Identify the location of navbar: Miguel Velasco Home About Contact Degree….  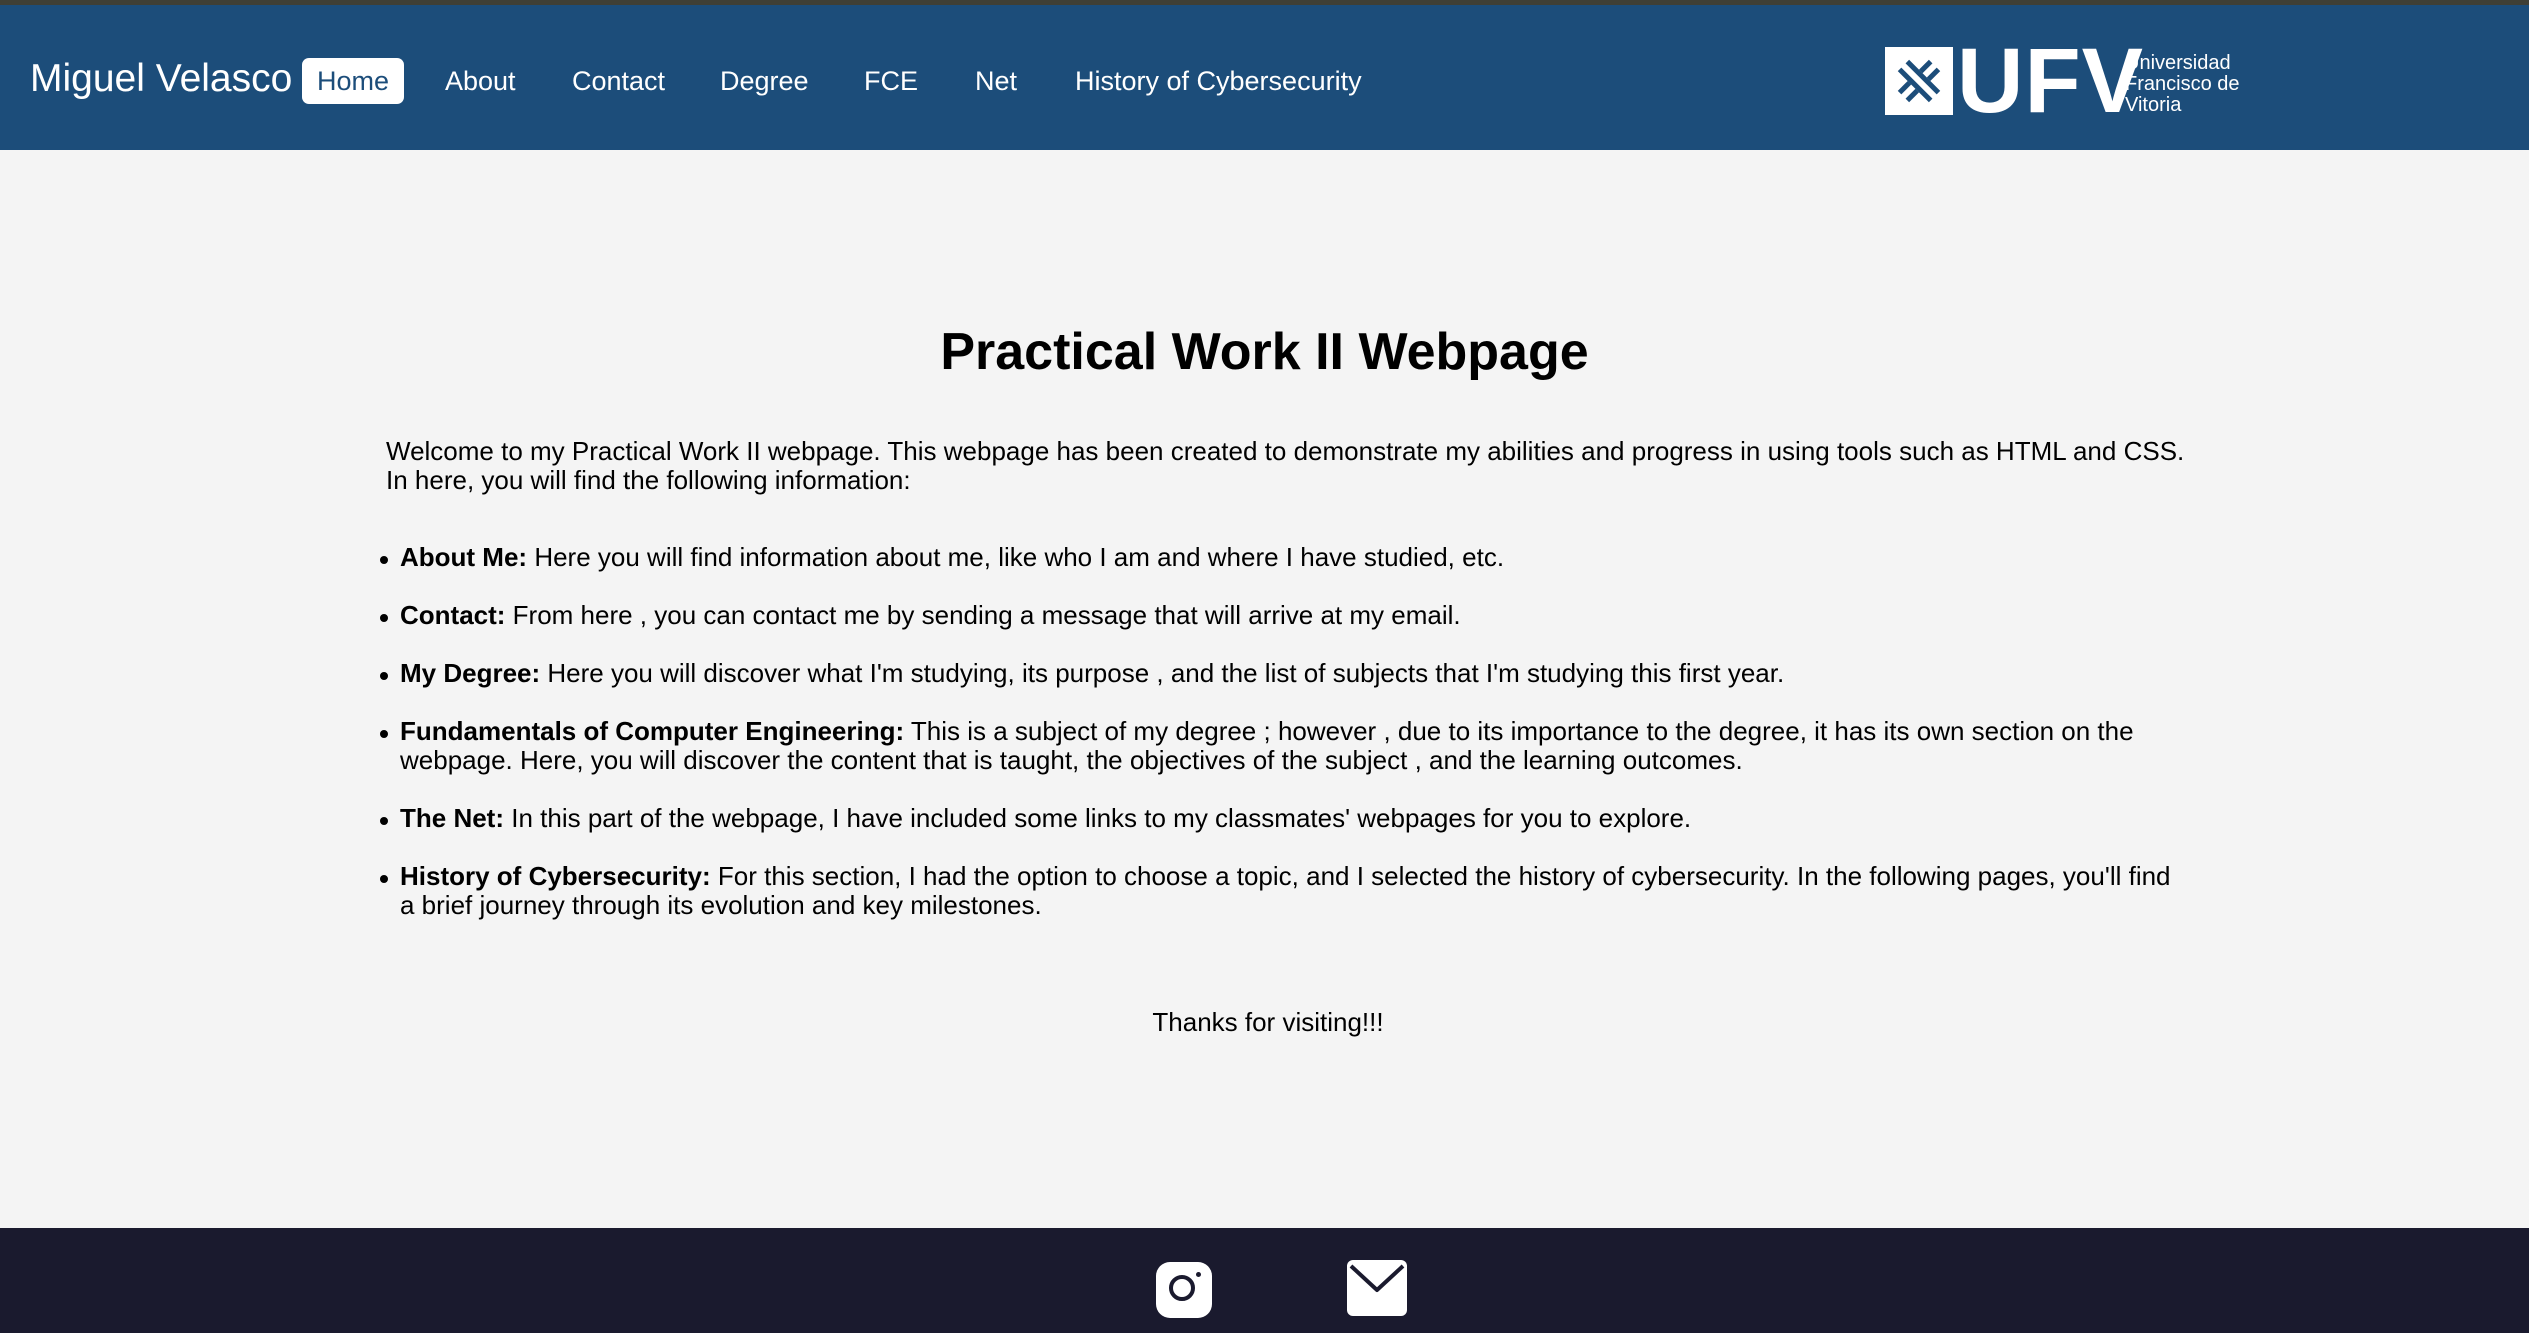
(1264, 77).